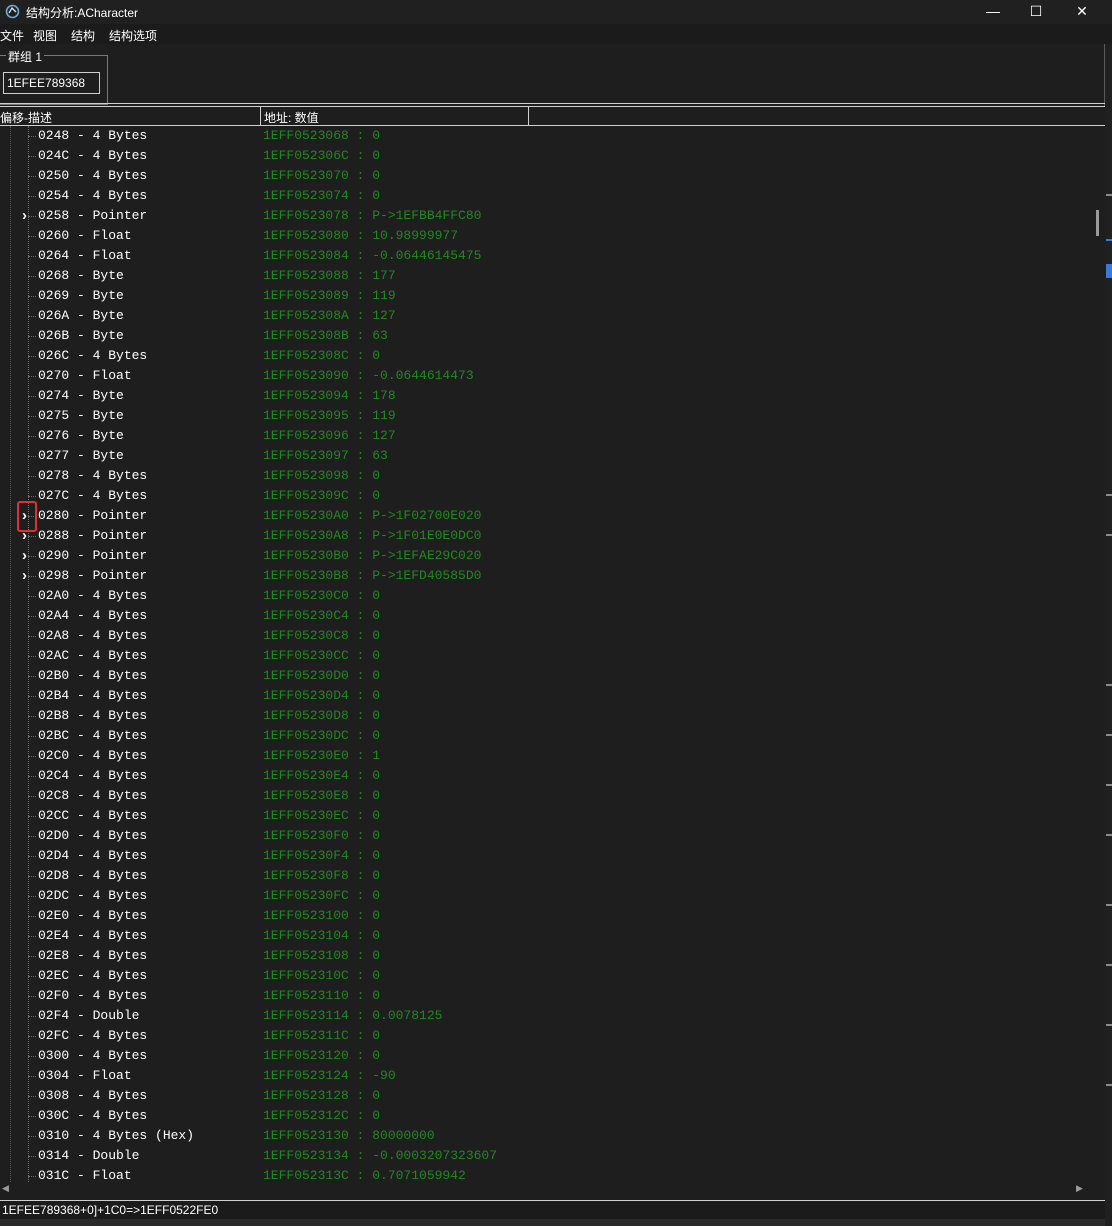 This screenshot has height=1226, width=1112. Describe the element at coordinates (550, 156) in the screenshot. I see `tree-row: 024C - 4 Bytes 1EFF052306C : 0` at that location.